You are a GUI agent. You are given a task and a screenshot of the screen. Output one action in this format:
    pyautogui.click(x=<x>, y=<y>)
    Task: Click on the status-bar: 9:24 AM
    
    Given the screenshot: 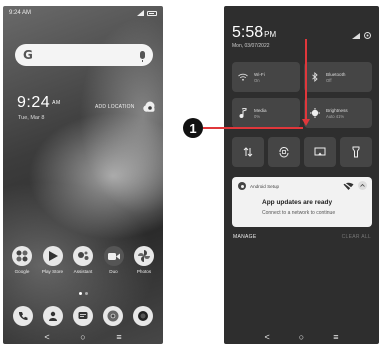 What is the action you would take?
    pyautogui.click(x=83, y=13)
    